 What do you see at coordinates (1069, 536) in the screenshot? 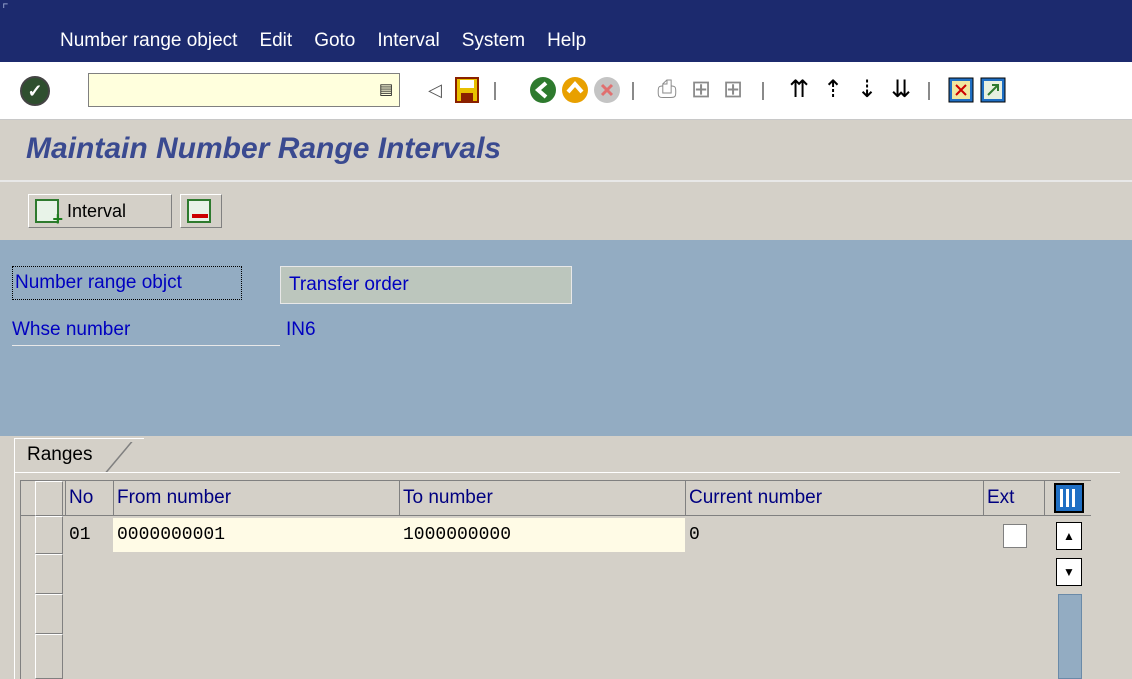
I see `scroll-up-icon: ▲` at bounding box center [1069, 536].